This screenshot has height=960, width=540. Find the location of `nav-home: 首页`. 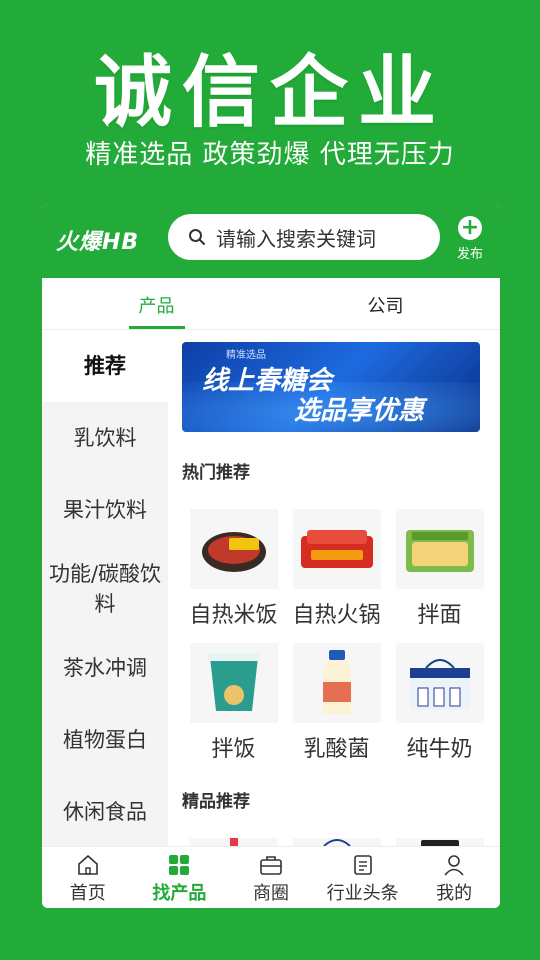

nav-home: 首页 is located at coordinates (88, 877).